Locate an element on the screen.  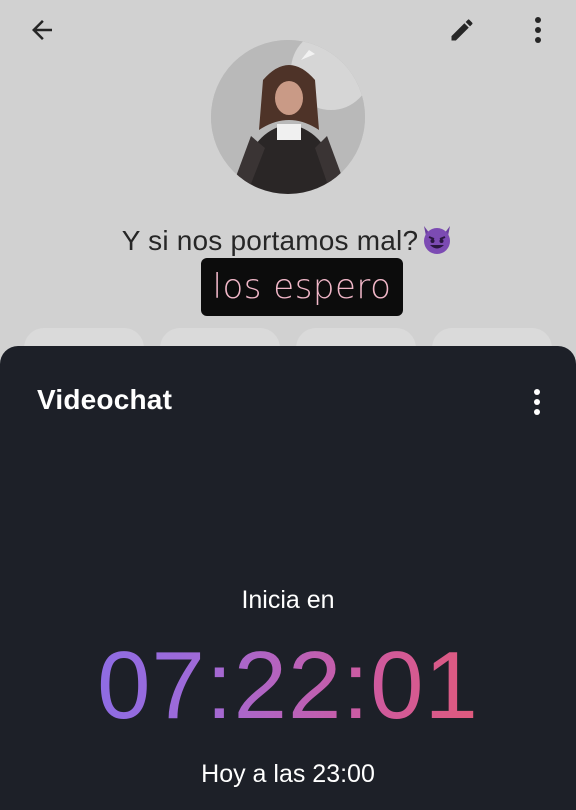
profile-photo is located at coordinates (288, 117).